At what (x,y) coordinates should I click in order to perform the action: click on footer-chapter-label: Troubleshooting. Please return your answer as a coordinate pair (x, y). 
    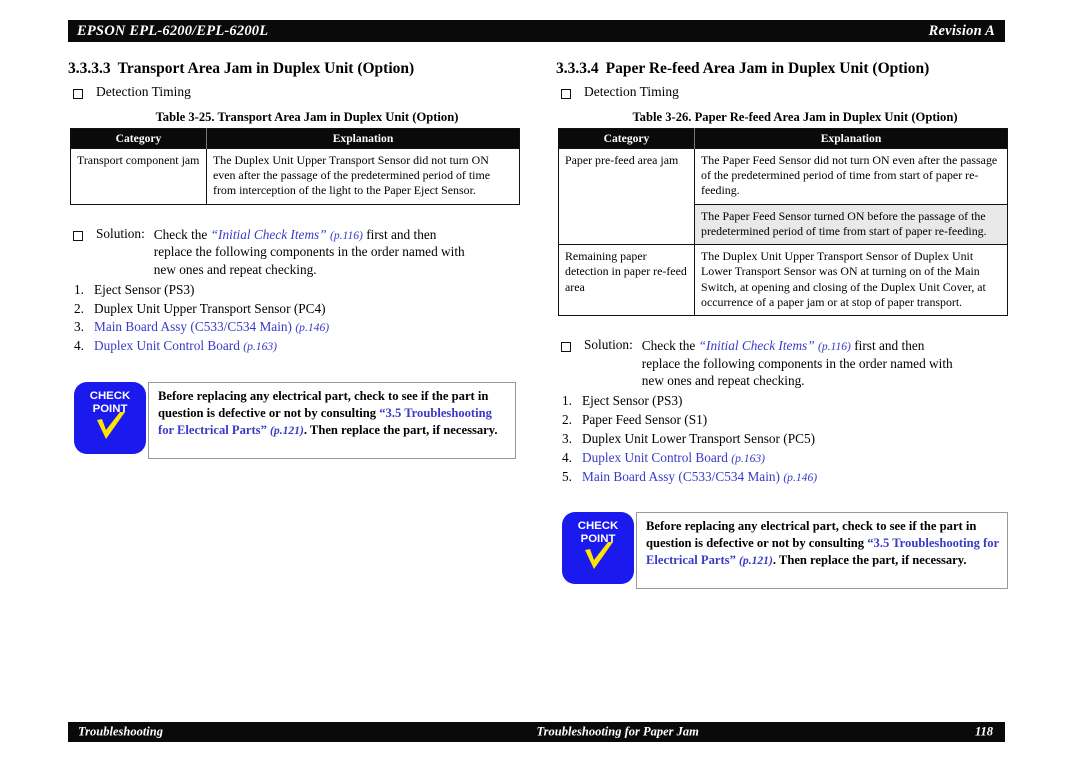
    Looking at the image, I should click on (120, 731).